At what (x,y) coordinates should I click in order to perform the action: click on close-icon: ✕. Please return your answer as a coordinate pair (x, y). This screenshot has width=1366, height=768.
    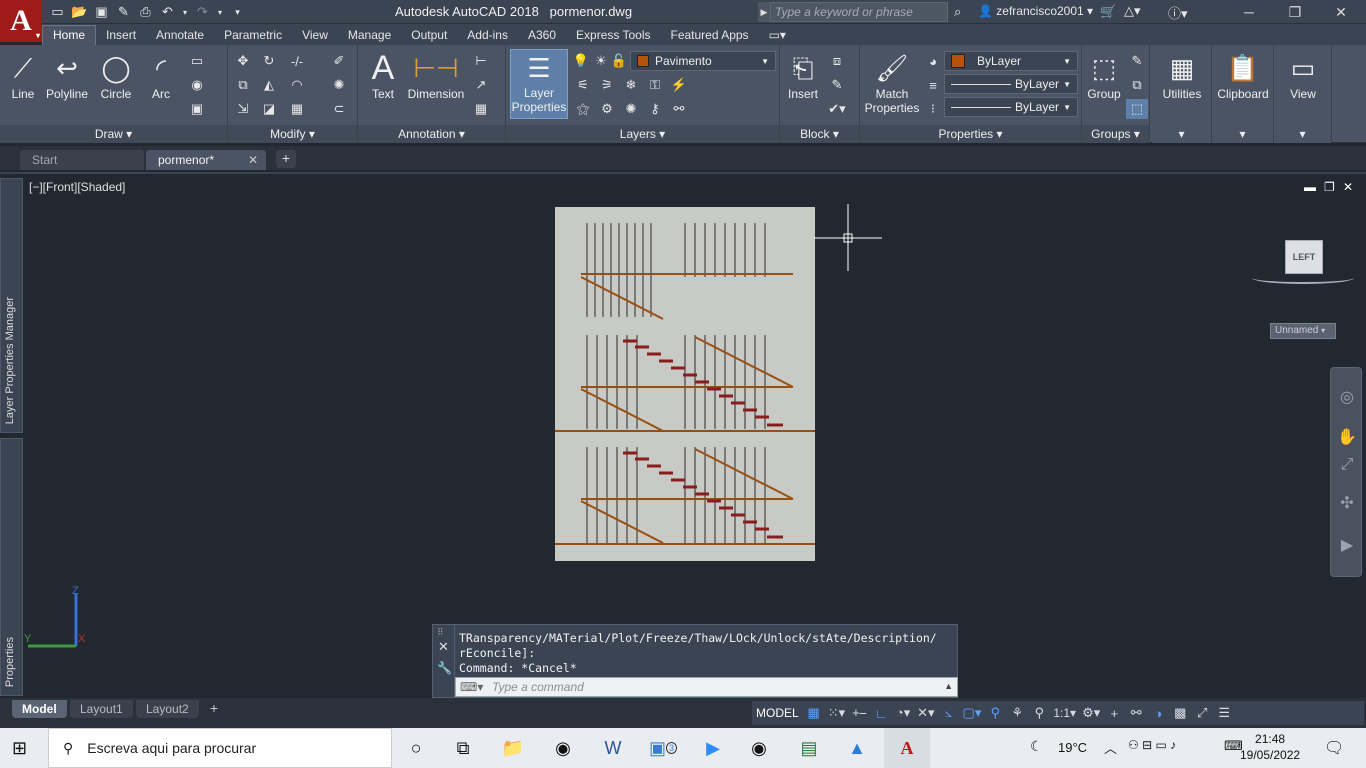
    Looking at the image, I should click on (1341, 12).